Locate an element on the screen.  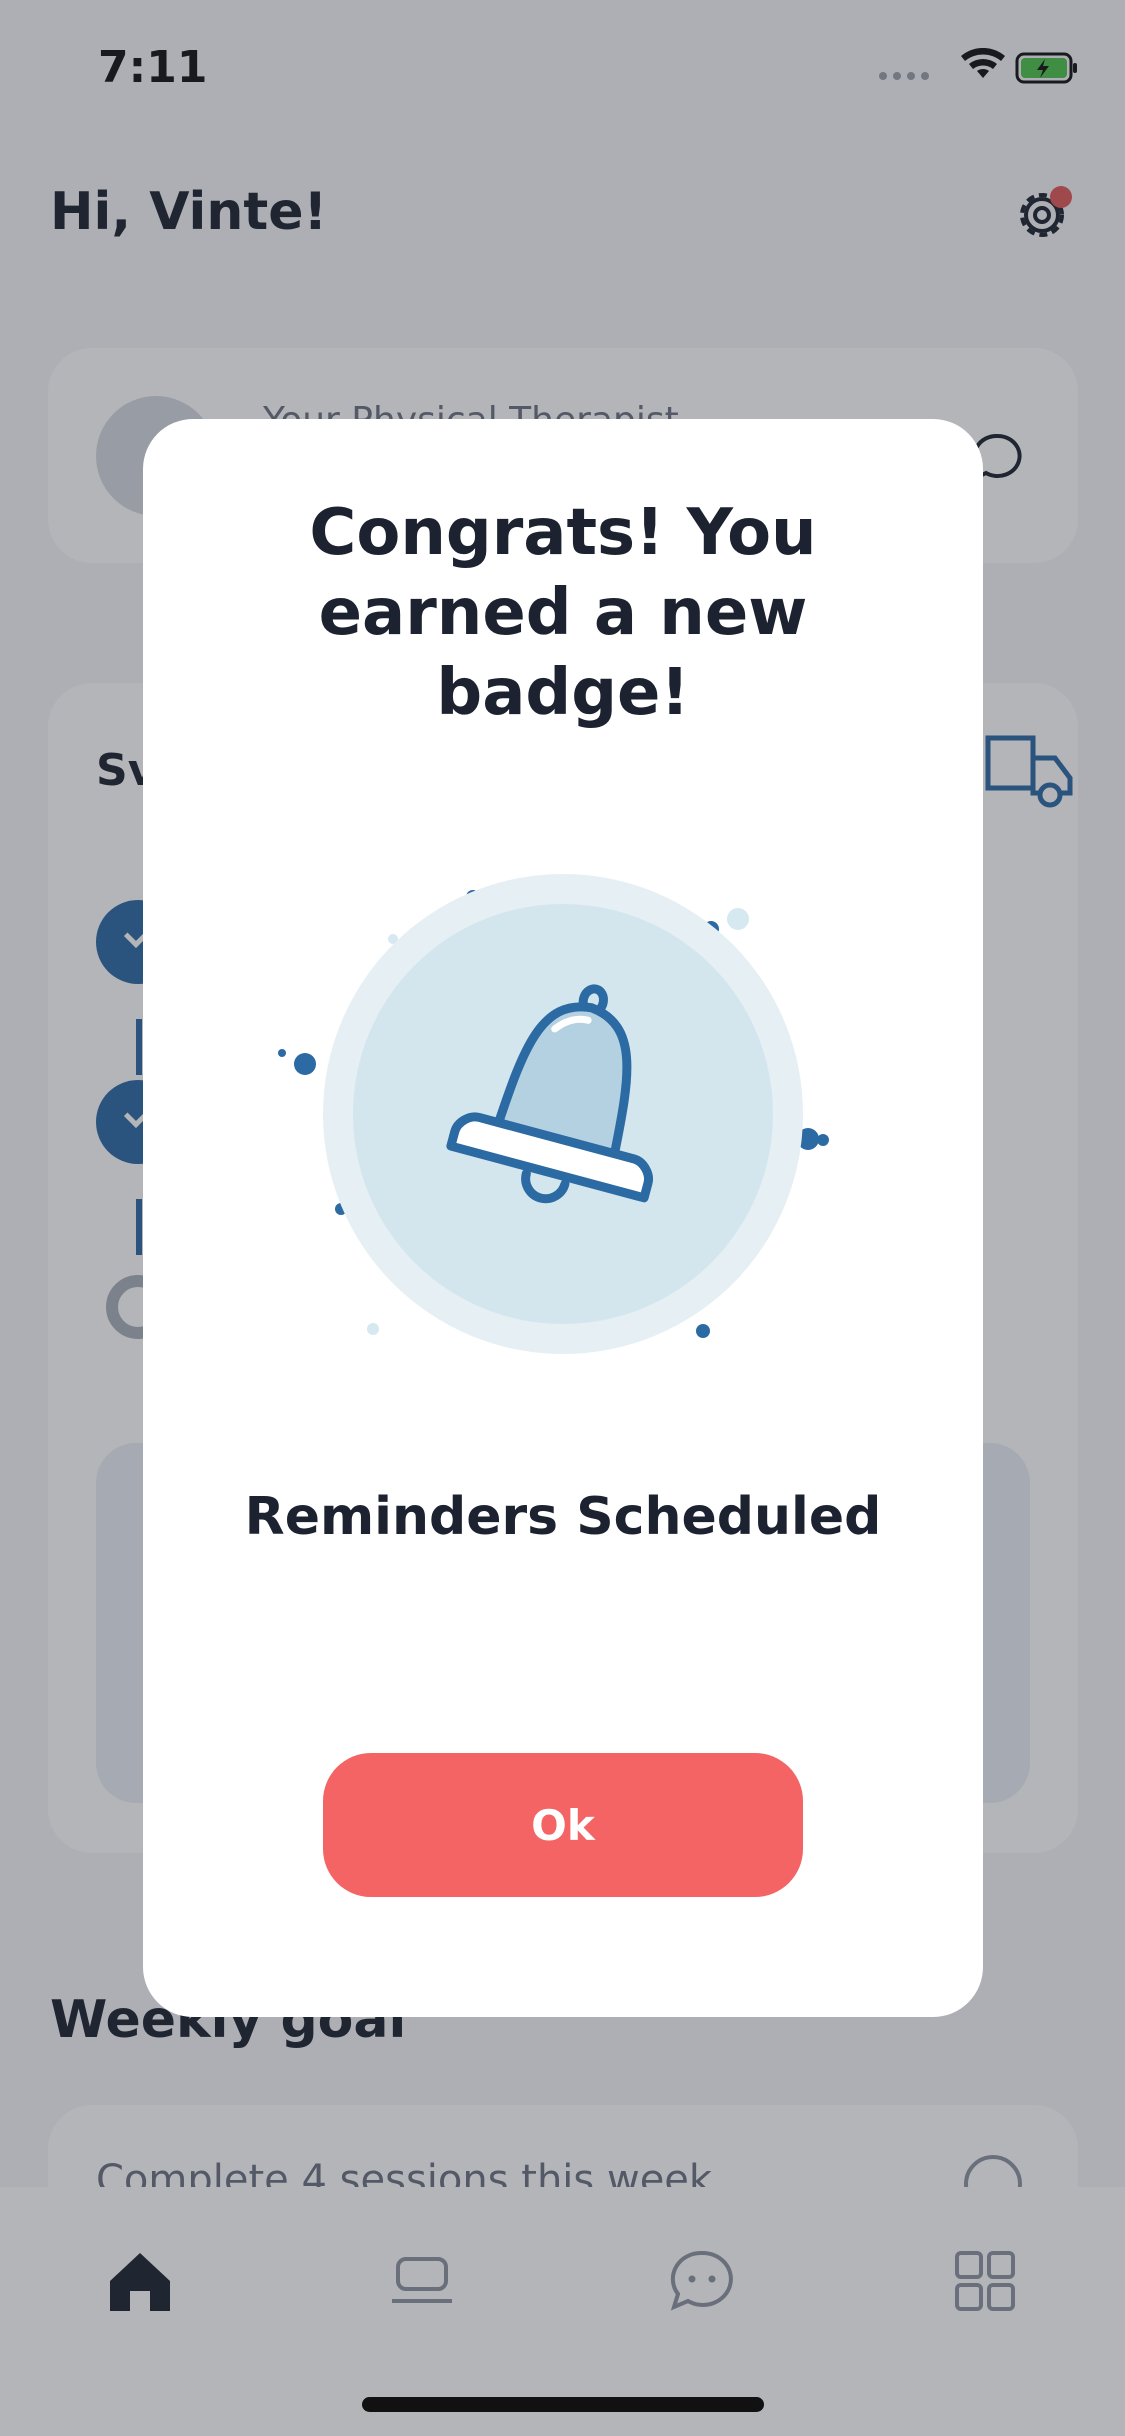
home-indicator is located at coordinates (563, 2404).